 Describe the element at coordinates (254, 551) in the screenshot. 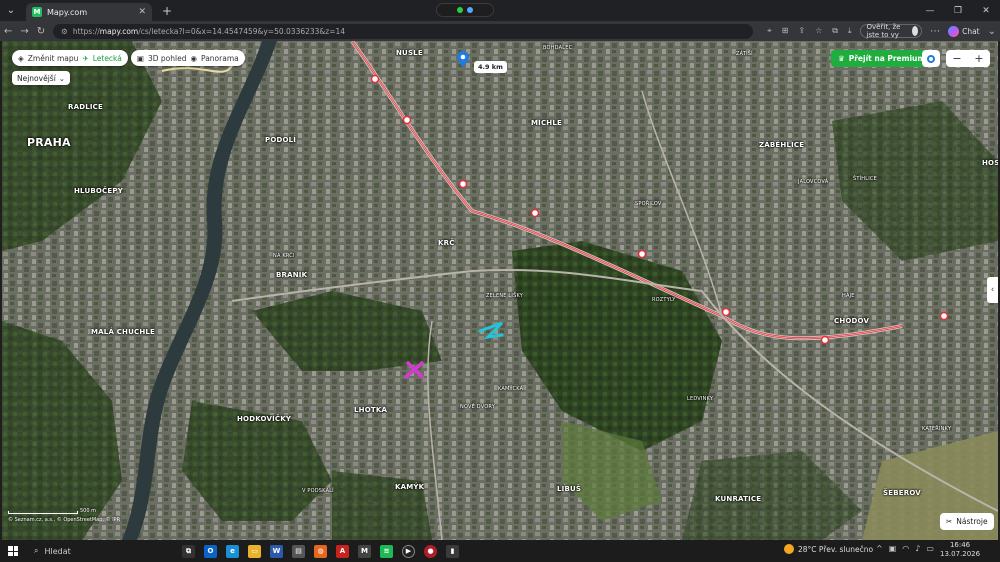

I see `file-explorer-icon: ▭` at that location.